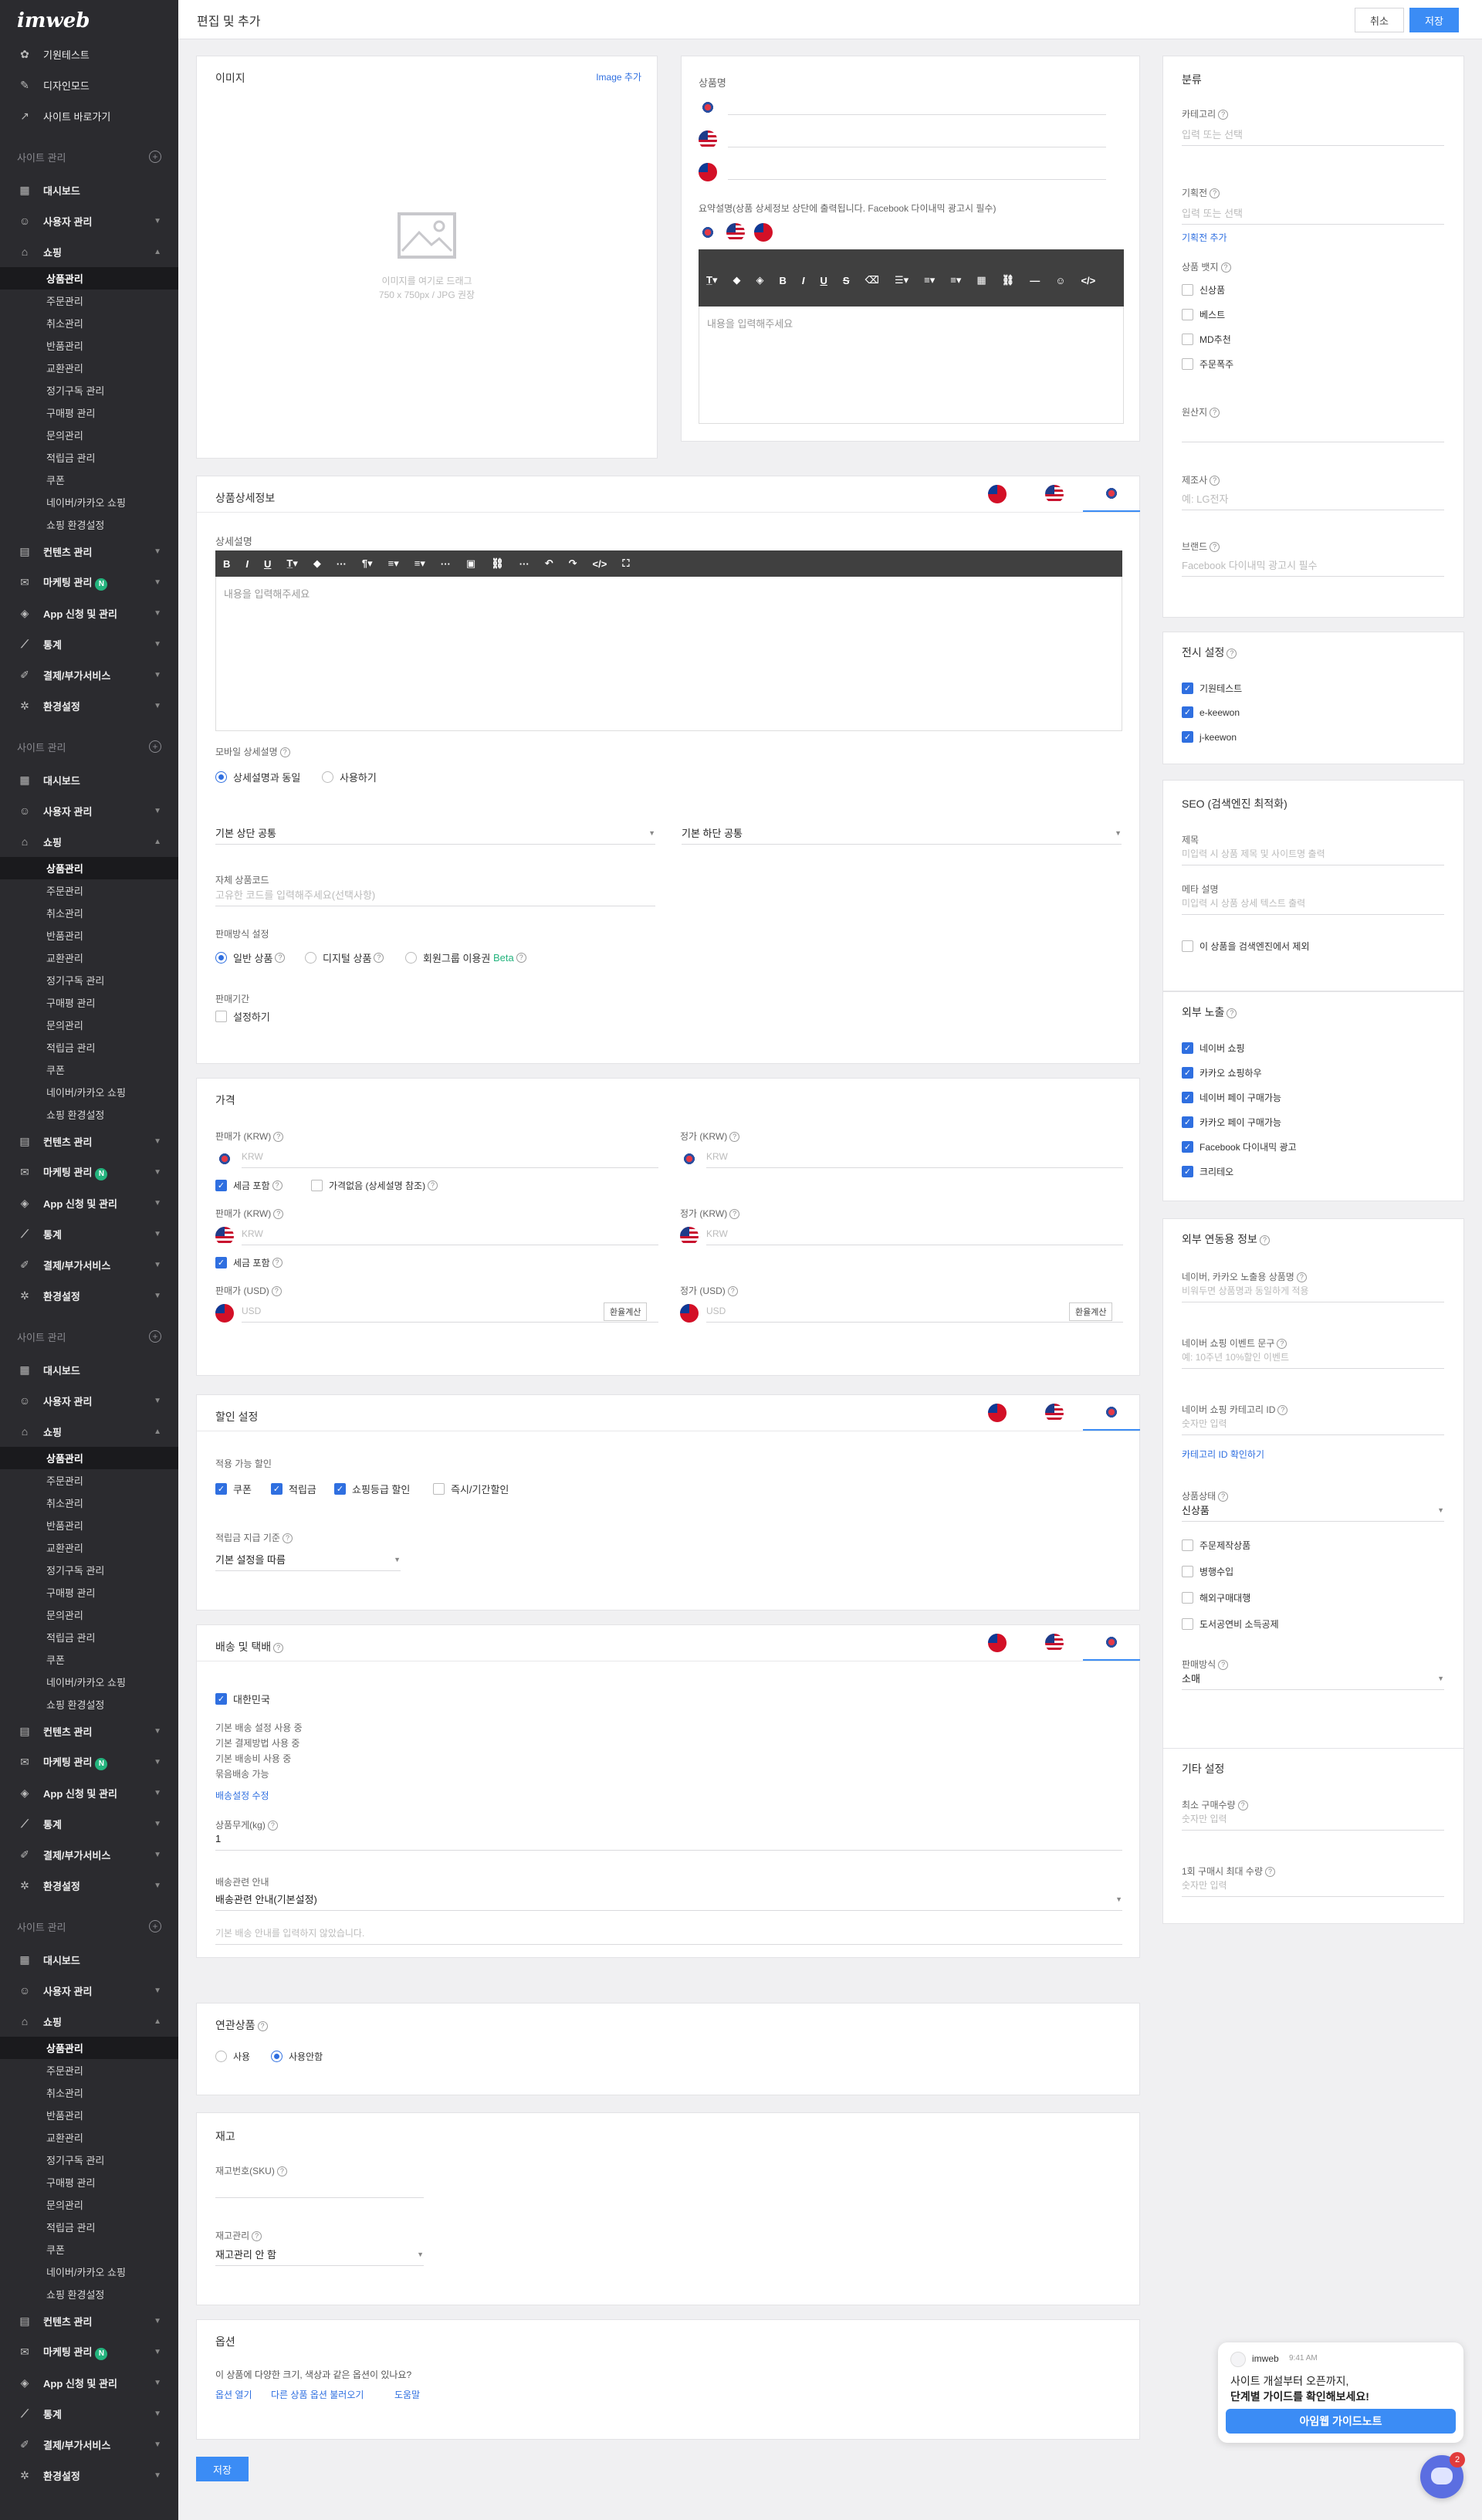 This screenshot has width=1482, height=2520. What do you see at coordinates (249, 1186) in the screenshot?
I see `tax-included-checkbox: ✓ 세금 포함?` at bounding box center [249, 1186].